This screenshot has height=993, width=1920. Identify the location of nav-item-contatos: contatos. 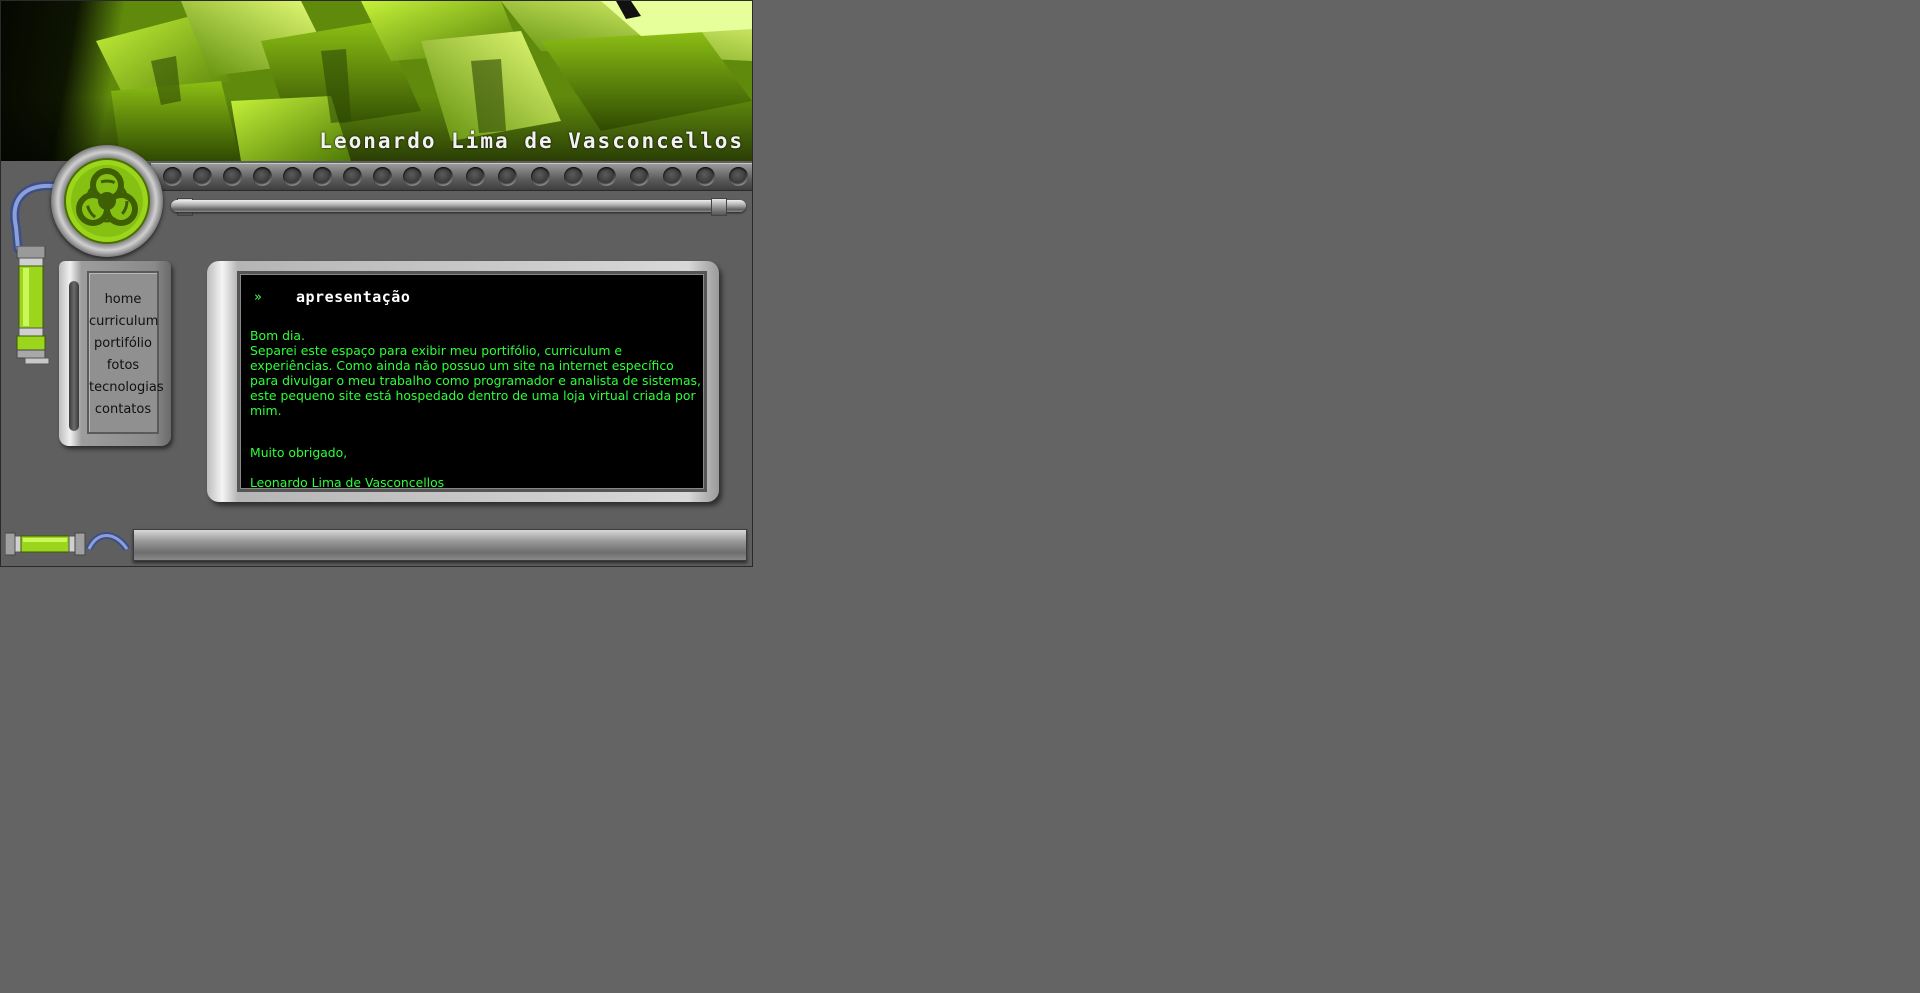
(123, 410).